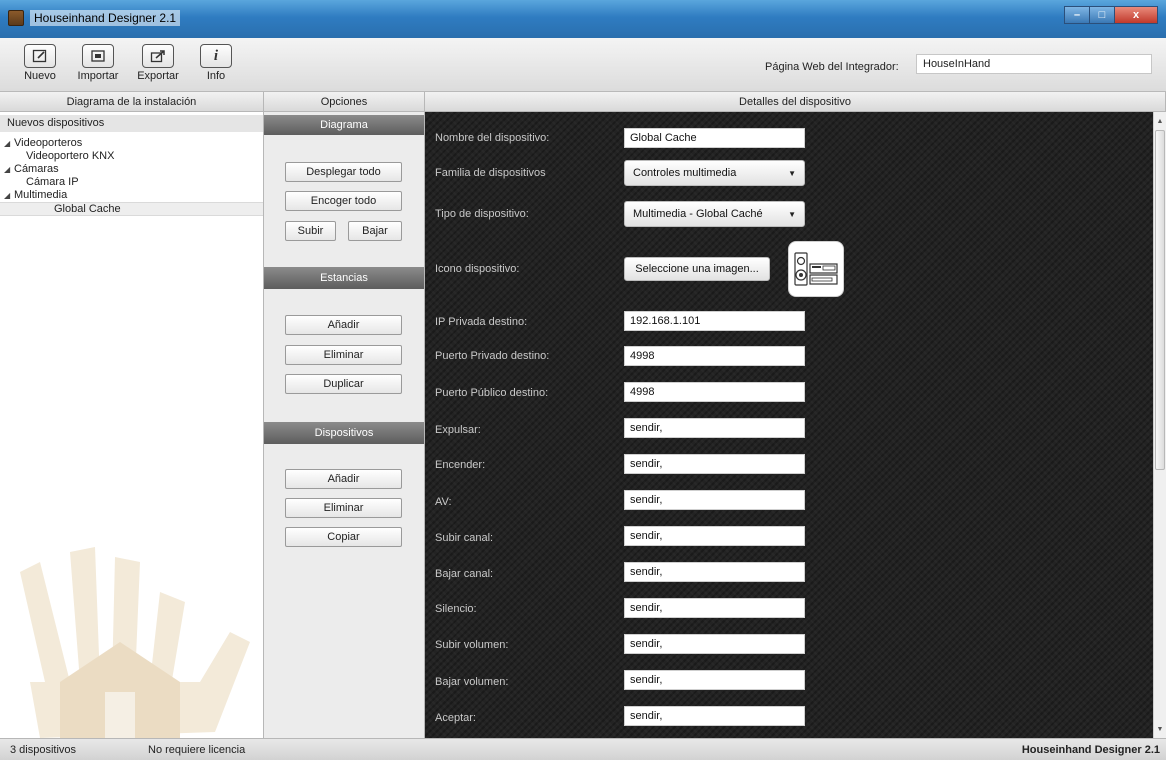 Image resolution: width=1166 pixels, height=760 pixels. Describe the element at coordinates (464, 574) in the screenshot. I see `channel-down-label: Bajar canal:` at that location.